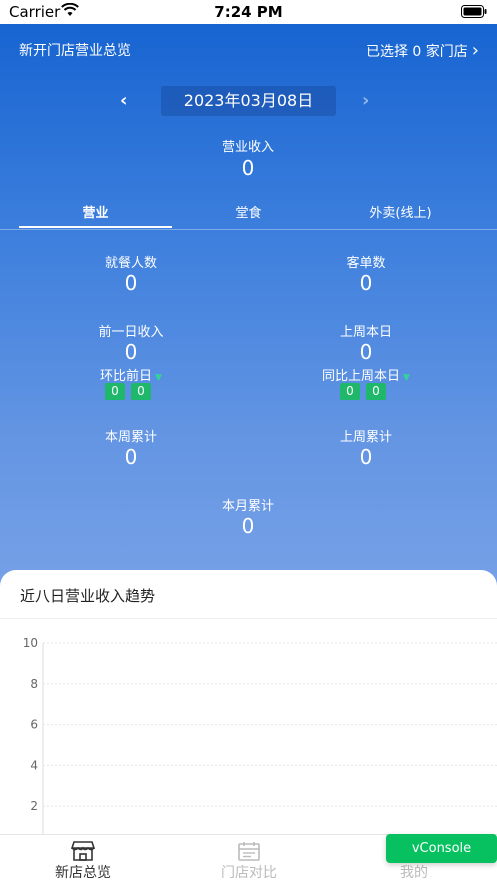 This screenshot has height=883, width=497. What do you see at coordinates (366, 352) in the screenshot?
I see `last-week-same-day-value: 0` at bounding box center [366, 352].